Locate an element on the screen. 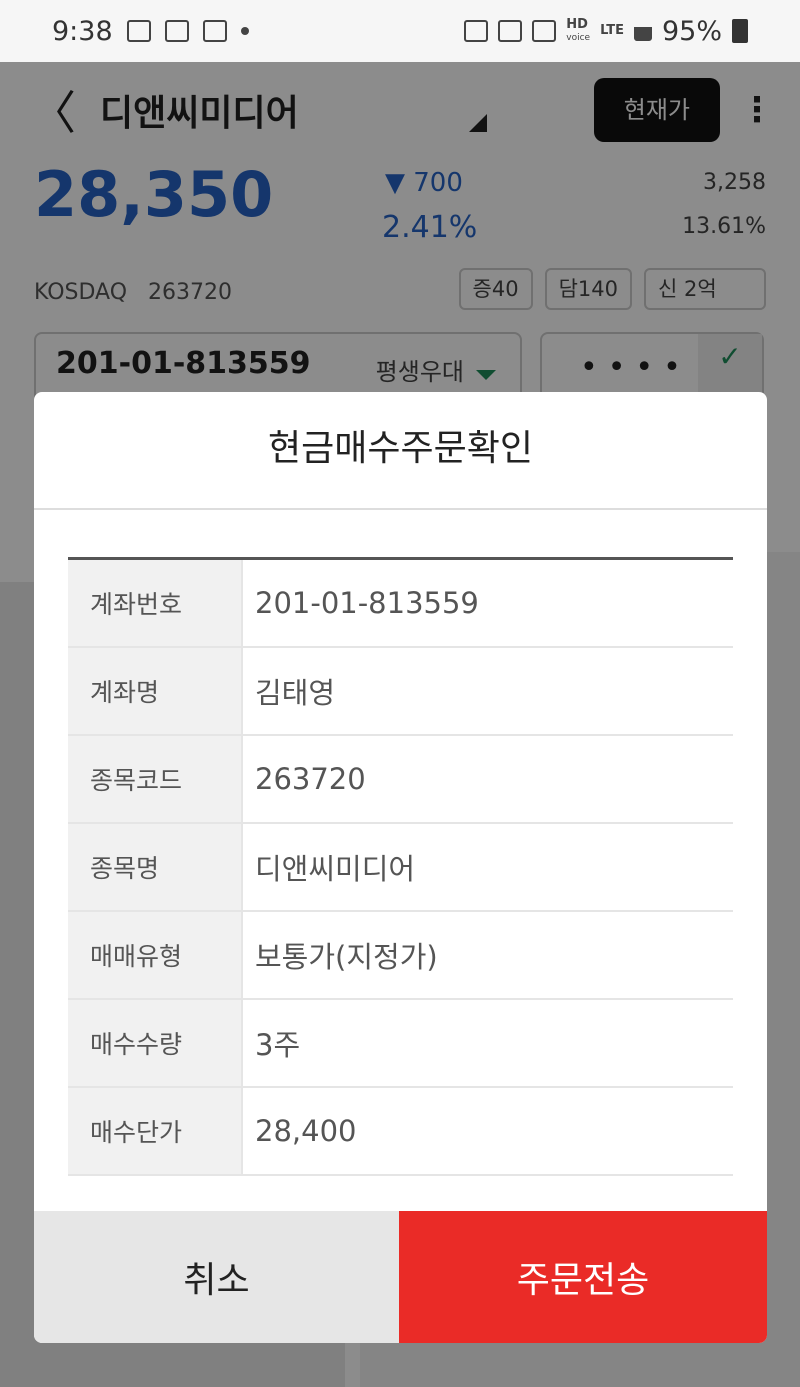  battery-percent: 95% is located at coordinates (691, 31).